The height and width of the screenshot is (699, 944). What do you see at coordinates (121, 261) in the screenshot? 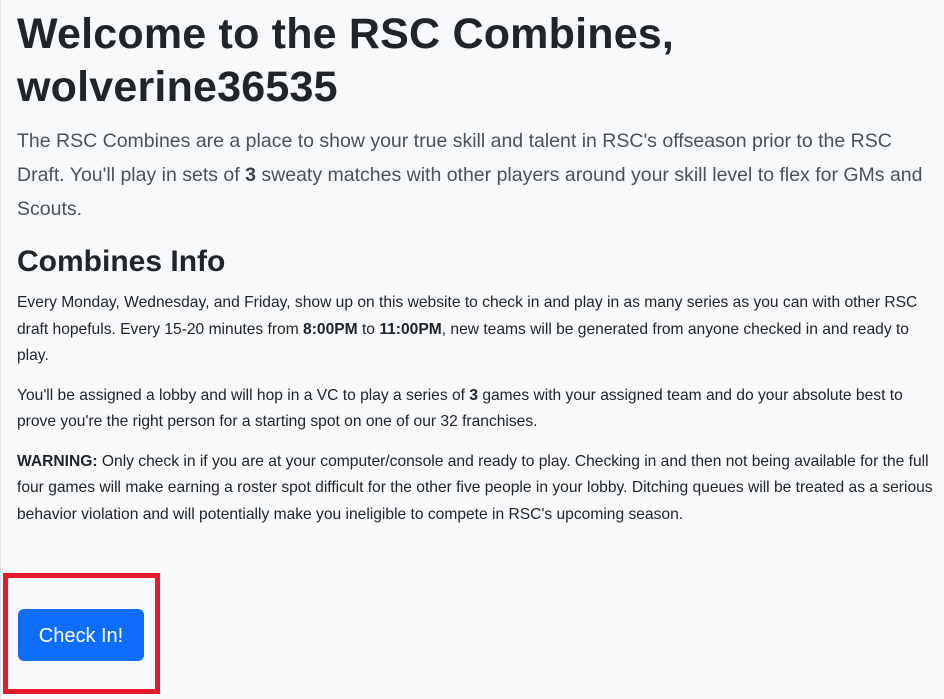
I see `section-heading: Combines Info` at bounding box center [121, 261].